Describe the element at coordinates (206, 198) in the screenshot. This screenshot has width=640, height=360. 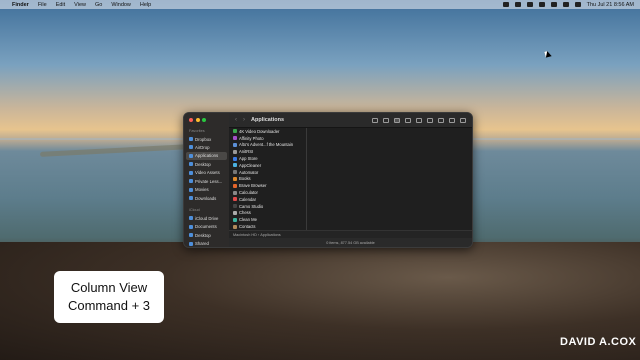
I see `sidebar-item-downloads: Downloads` at that location.